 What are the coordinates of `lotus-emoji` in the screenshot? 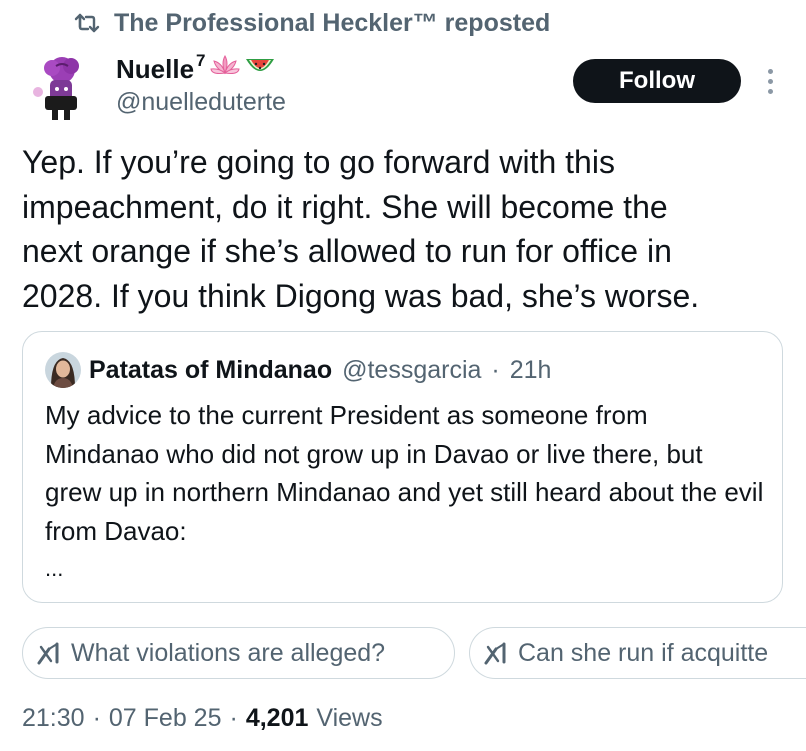 It's located at (224, 69).